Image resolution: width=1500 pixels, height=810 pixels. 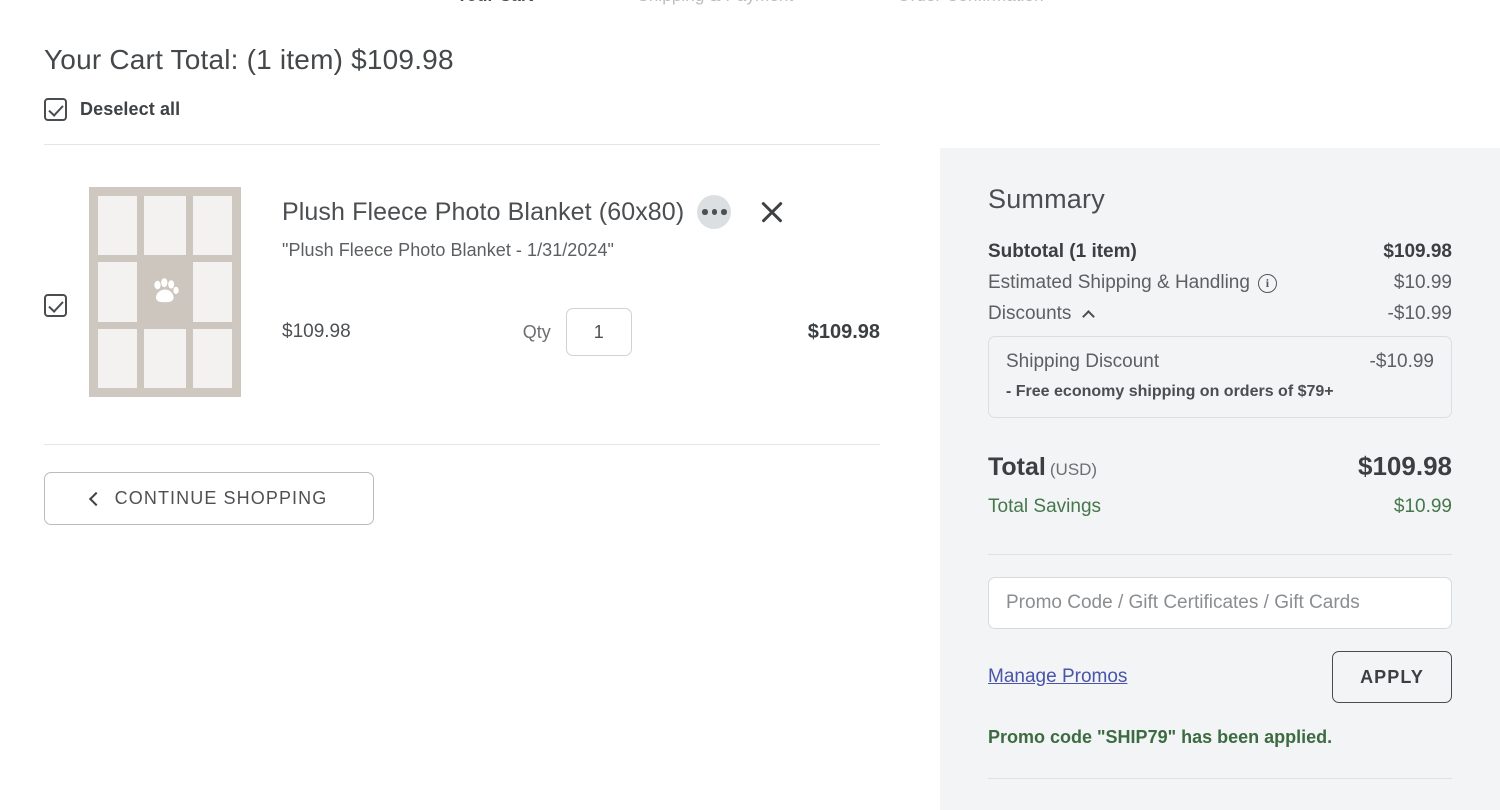 I want to click on total-savings-value: $10.99, so click(x=1422, y=506).